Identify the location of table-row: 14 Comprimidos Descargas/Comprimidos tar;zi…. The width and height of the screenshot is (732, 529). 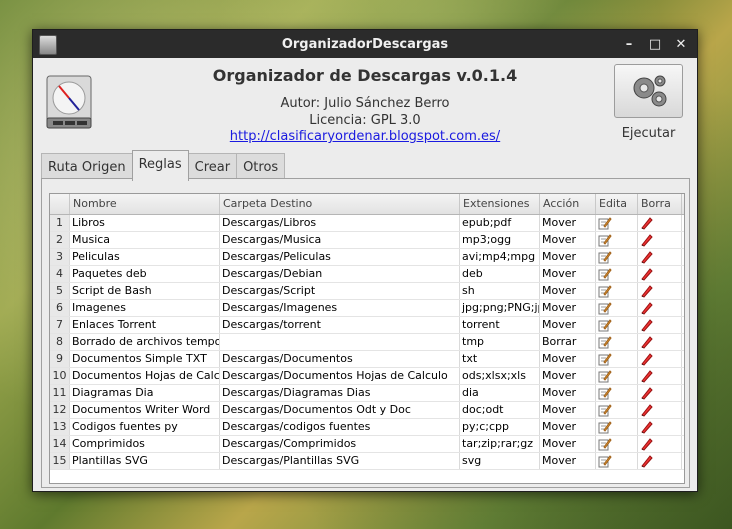
(367, 444).